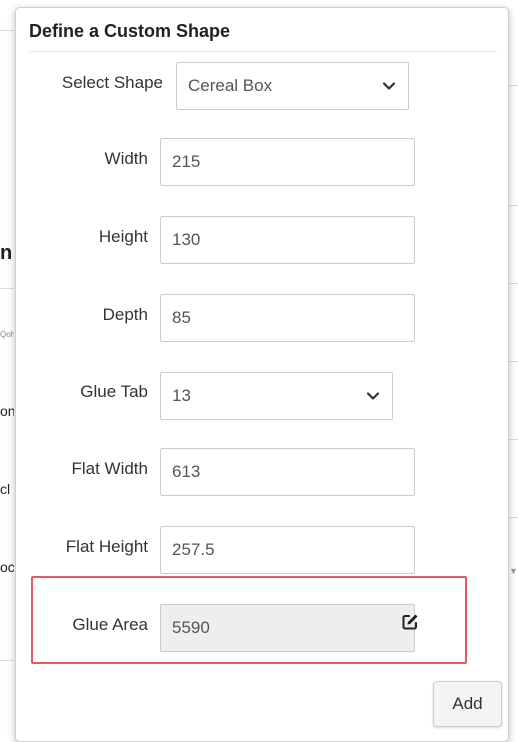 This screenshot has height=742, width=518. Describe the element at coordinates (7, 334) in the screenshot. I see `background-text-fragment: Qoh` at that location.